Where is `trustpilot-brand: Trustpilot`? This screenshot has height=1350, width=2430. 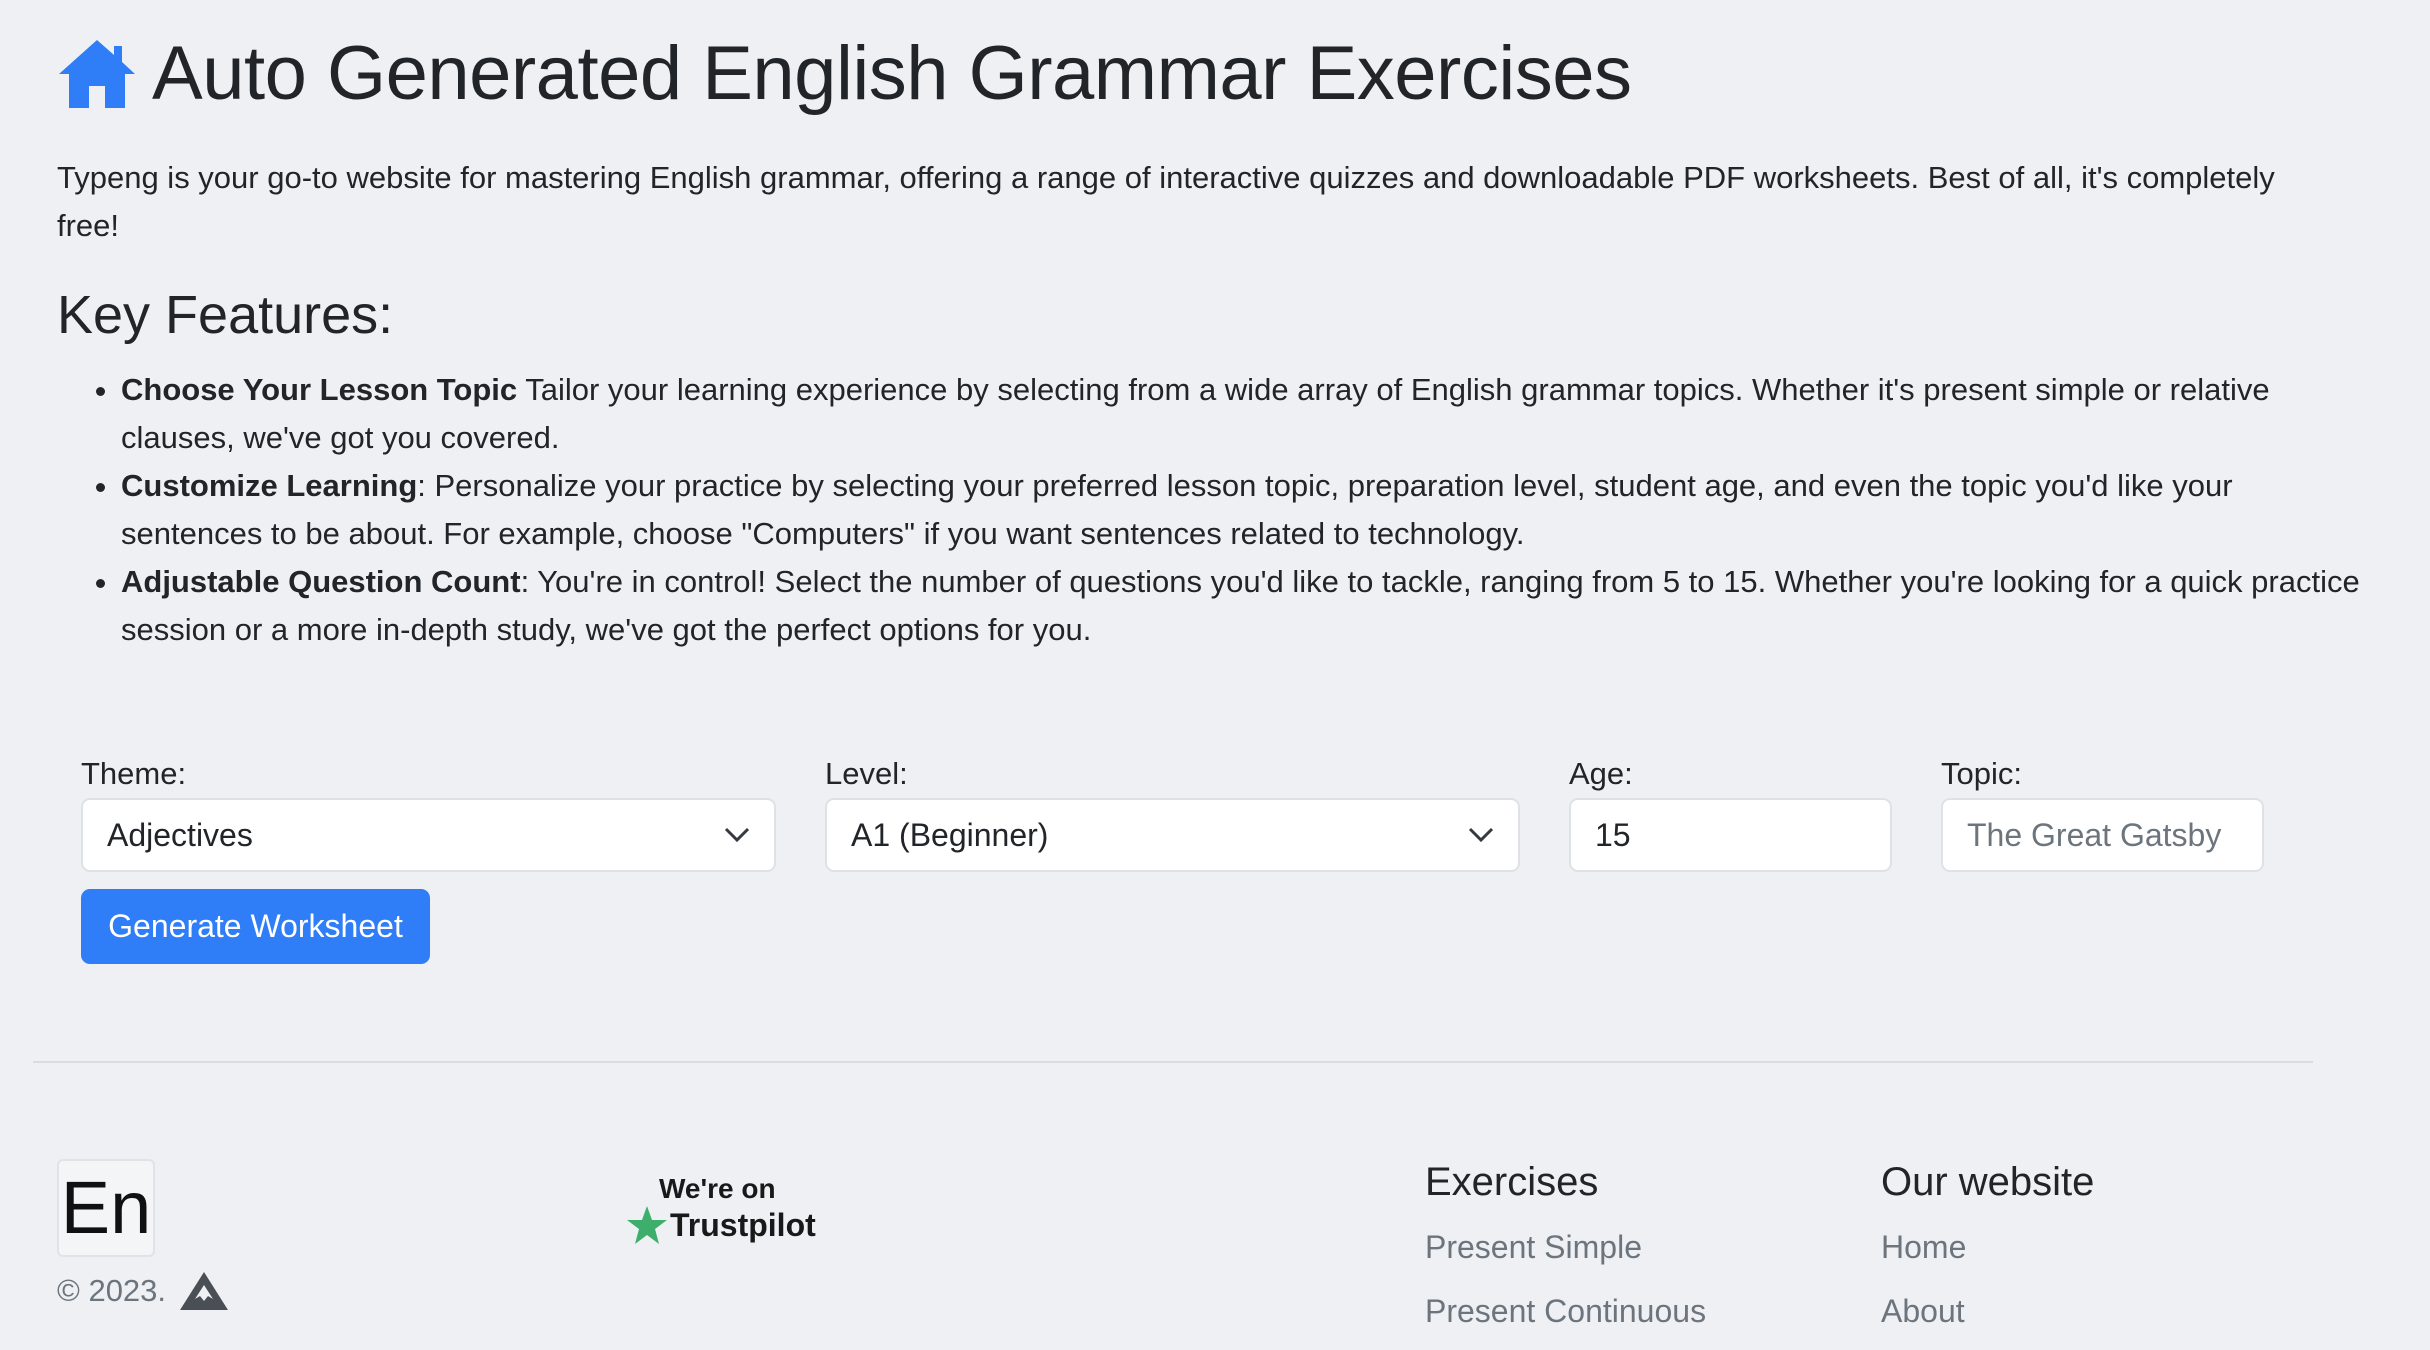
trustpilot-brand: Trustpilot is located at coordinates (743, 1224).